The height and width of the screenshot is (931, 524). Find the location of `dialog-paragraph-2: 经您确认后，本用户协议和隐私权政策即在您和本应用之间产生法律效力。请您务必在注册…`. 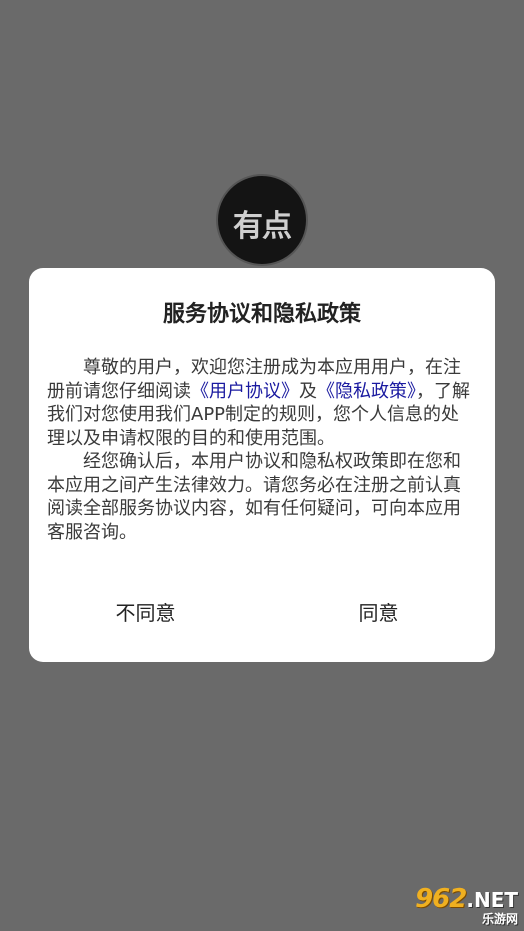

dialog-paragraph-2: 经您确认后，本用户协议和隐私权政策即在您和本应用之间产生法律效力。请您务必在注册… is located at coordinates (254, 497).